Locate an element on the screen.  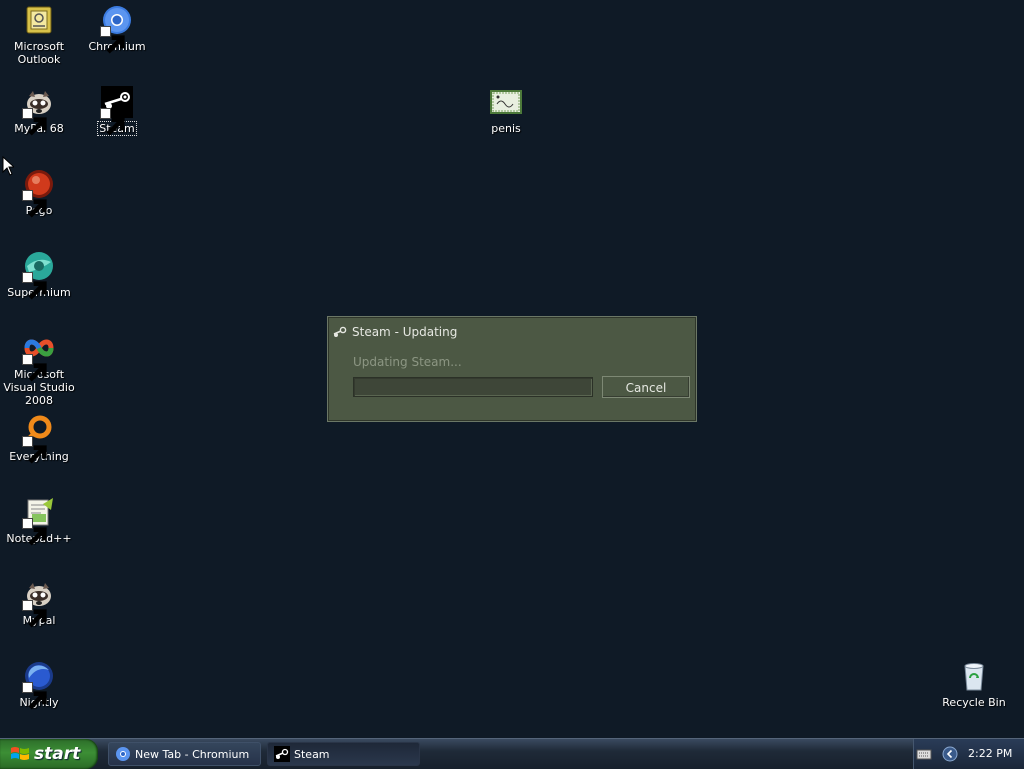
dialog-title: Steam - Updating is located at coordinates (405, 332).